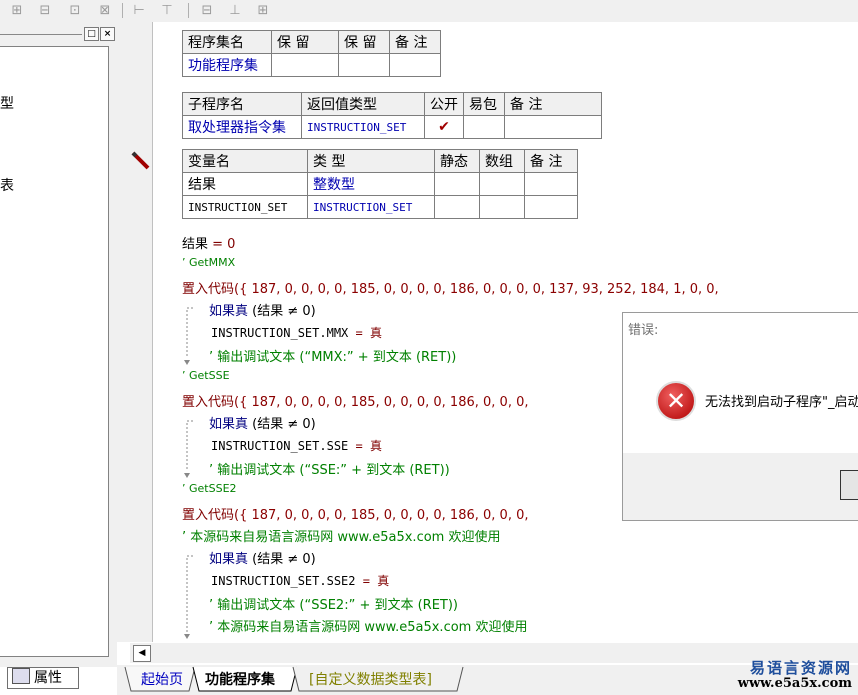 The image size is (858, 695). I want to click on list-item: 型, so click(7, 103).